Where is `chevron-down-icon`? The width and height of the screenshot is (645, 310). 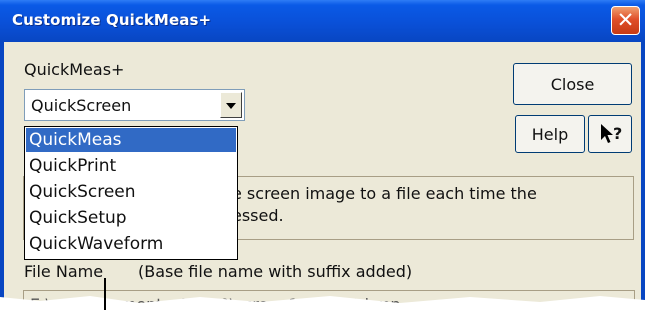
chevron-down-icon is located at coordinates (231, 106).